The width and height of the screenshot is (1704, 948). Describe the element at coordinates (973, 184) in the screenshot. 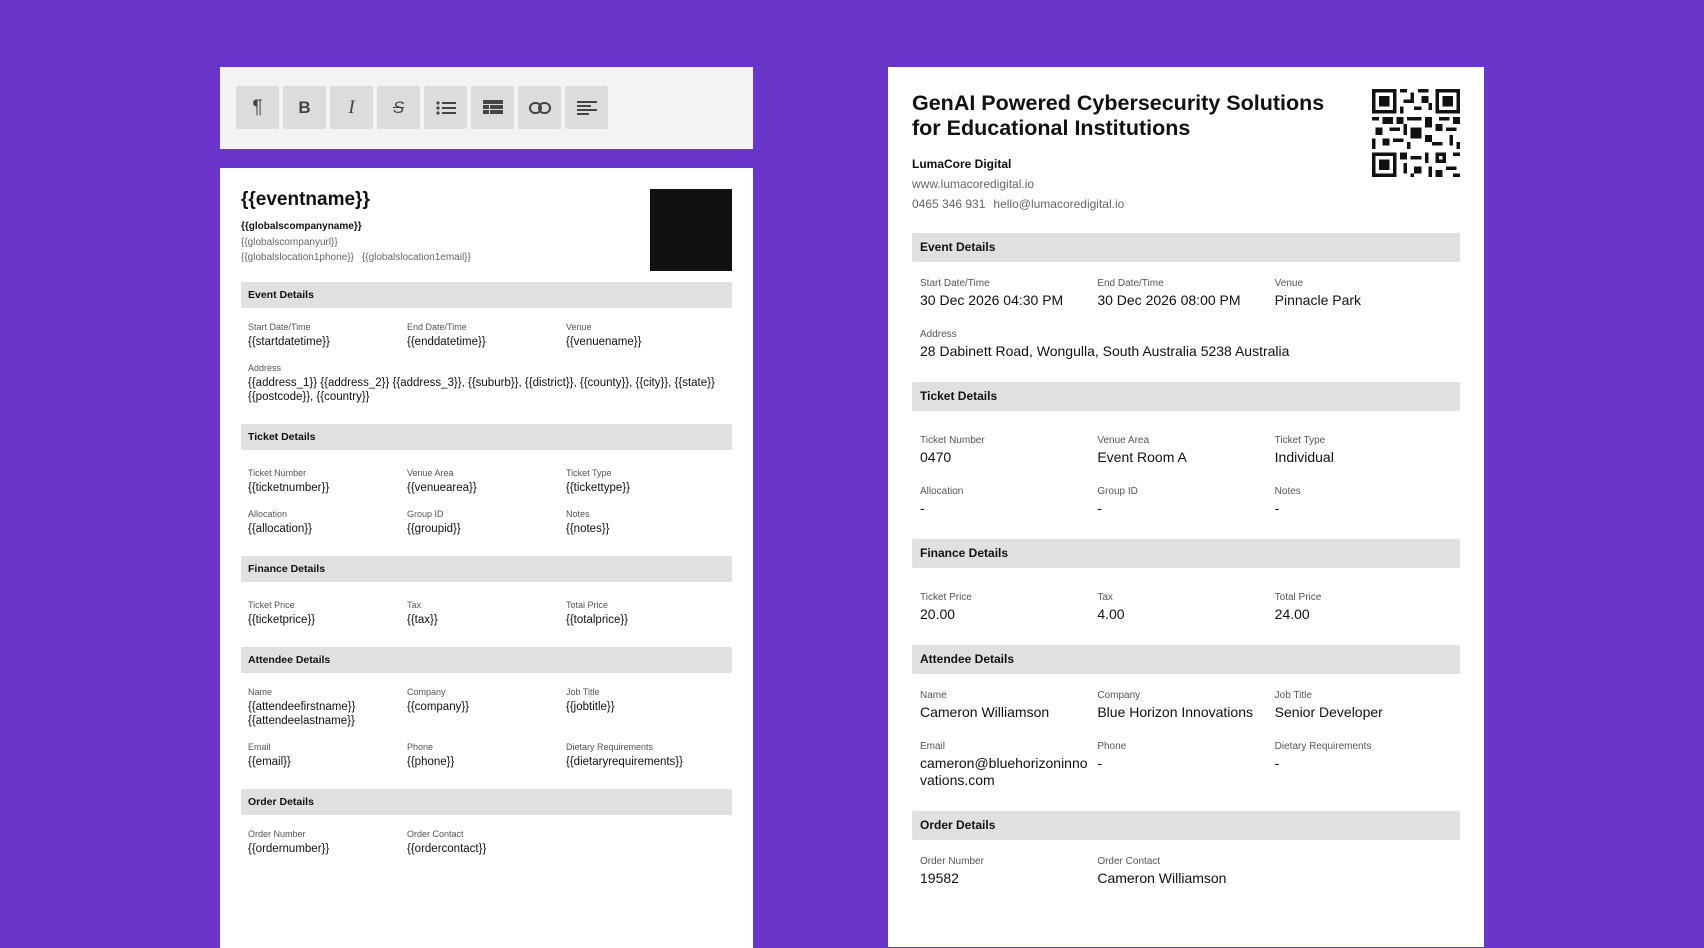

I see `preview-company-url: www.lumacoredigital.io` at that location.